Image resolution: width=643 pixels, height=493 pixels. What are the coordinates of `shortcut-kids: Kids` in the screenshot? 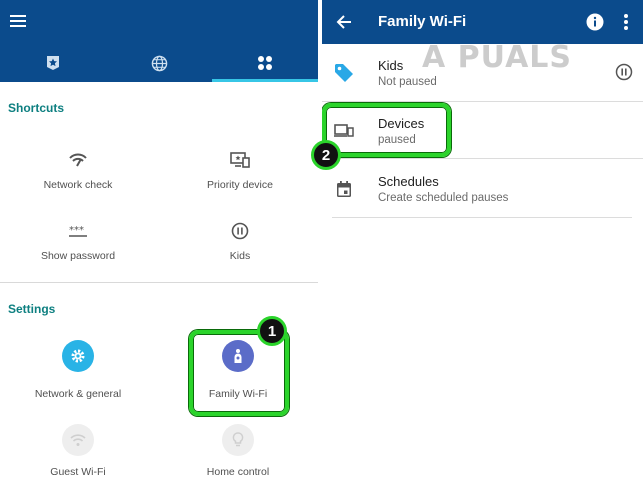 It's located at (240, 239).